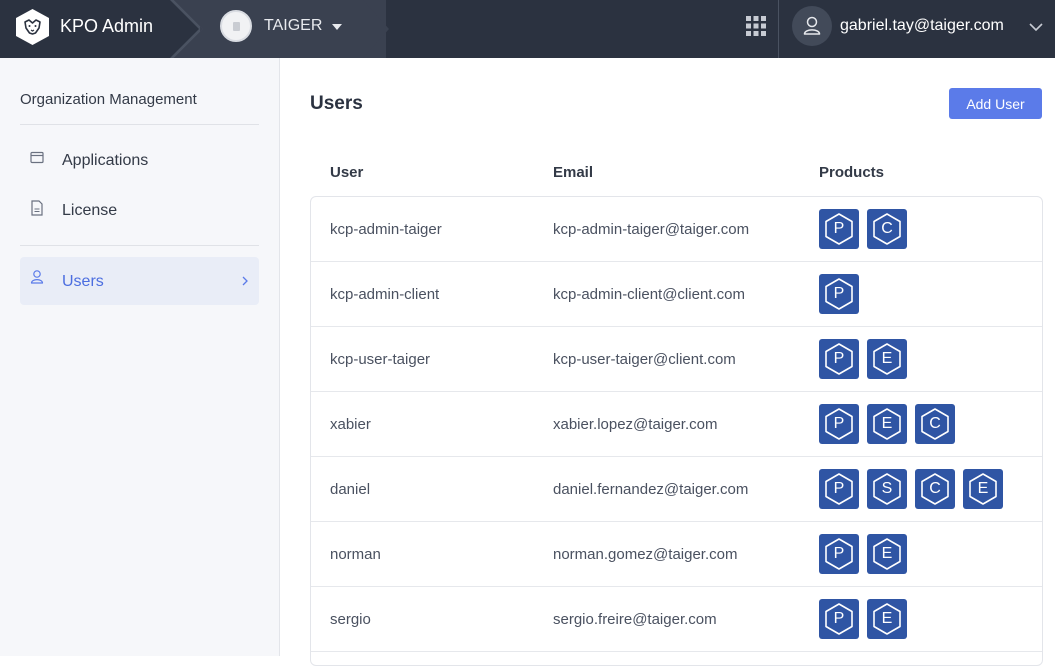  I want to click on email-cell: kcp-admin-taiger@taiger.com, so click(651, 229).